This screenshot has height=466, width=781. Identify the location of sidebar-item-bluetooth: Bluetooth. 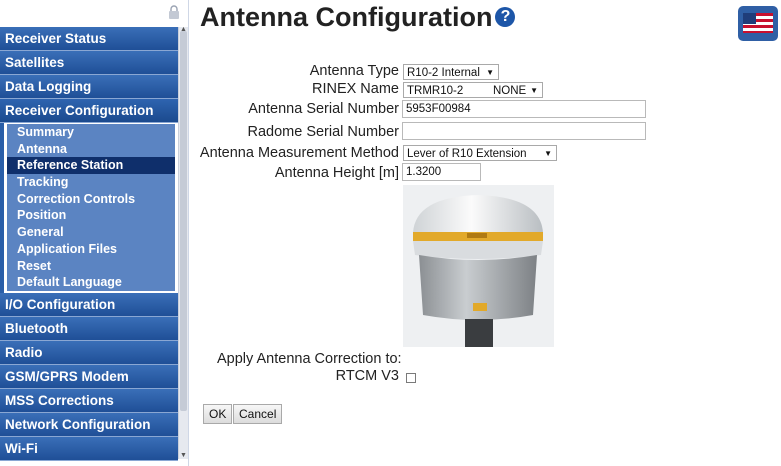
(89, 328).